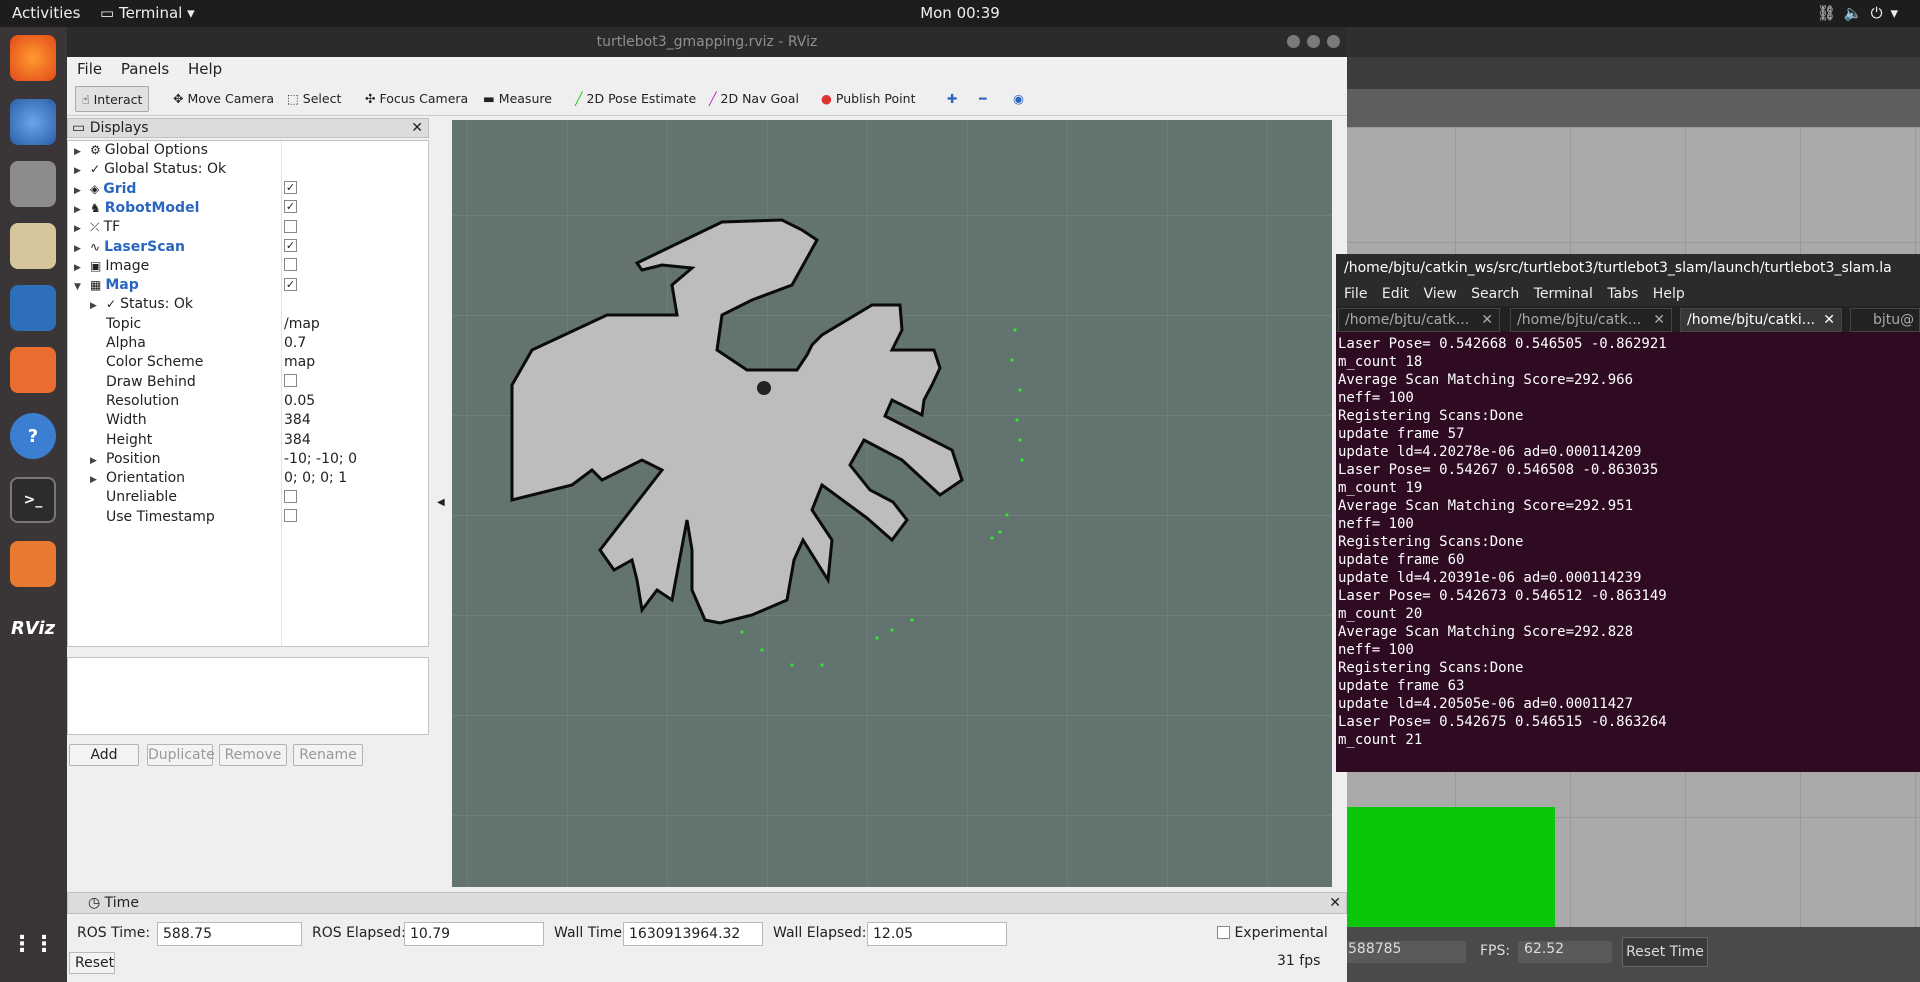 Image resolution: width=1920 pixels, height=982 pixels. What do you see at coordinates (1669, 294) in the screenshot?
I see `terminal-menu-help: Help` at bounding box center [1669, 294].